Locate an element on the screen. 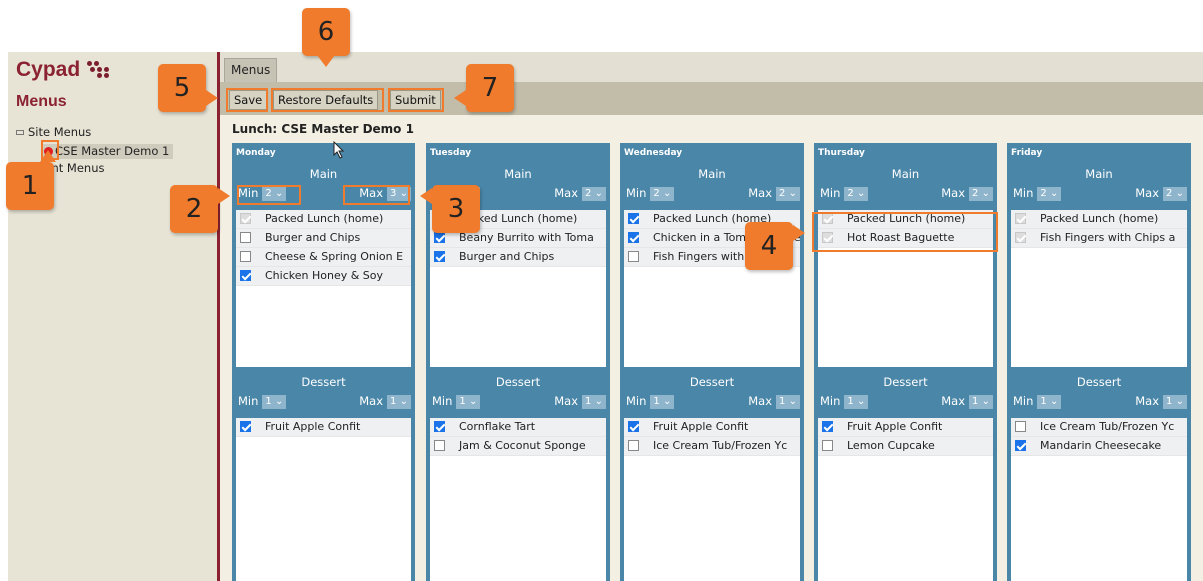 This screenshot has width=1203, height=581. menu-item-row: Chicken Honey & Soy is located at coordinates (323, 276).